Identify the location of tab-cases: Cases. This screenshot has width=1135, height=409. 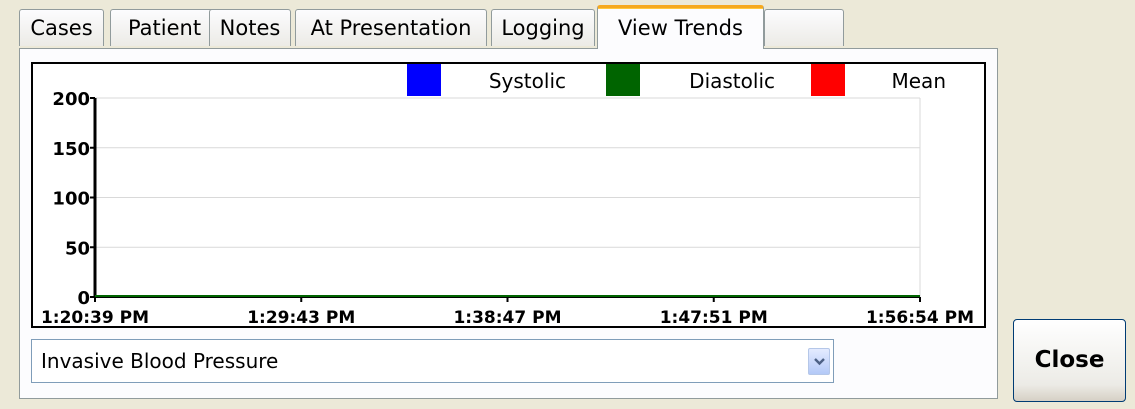
(61, 27).